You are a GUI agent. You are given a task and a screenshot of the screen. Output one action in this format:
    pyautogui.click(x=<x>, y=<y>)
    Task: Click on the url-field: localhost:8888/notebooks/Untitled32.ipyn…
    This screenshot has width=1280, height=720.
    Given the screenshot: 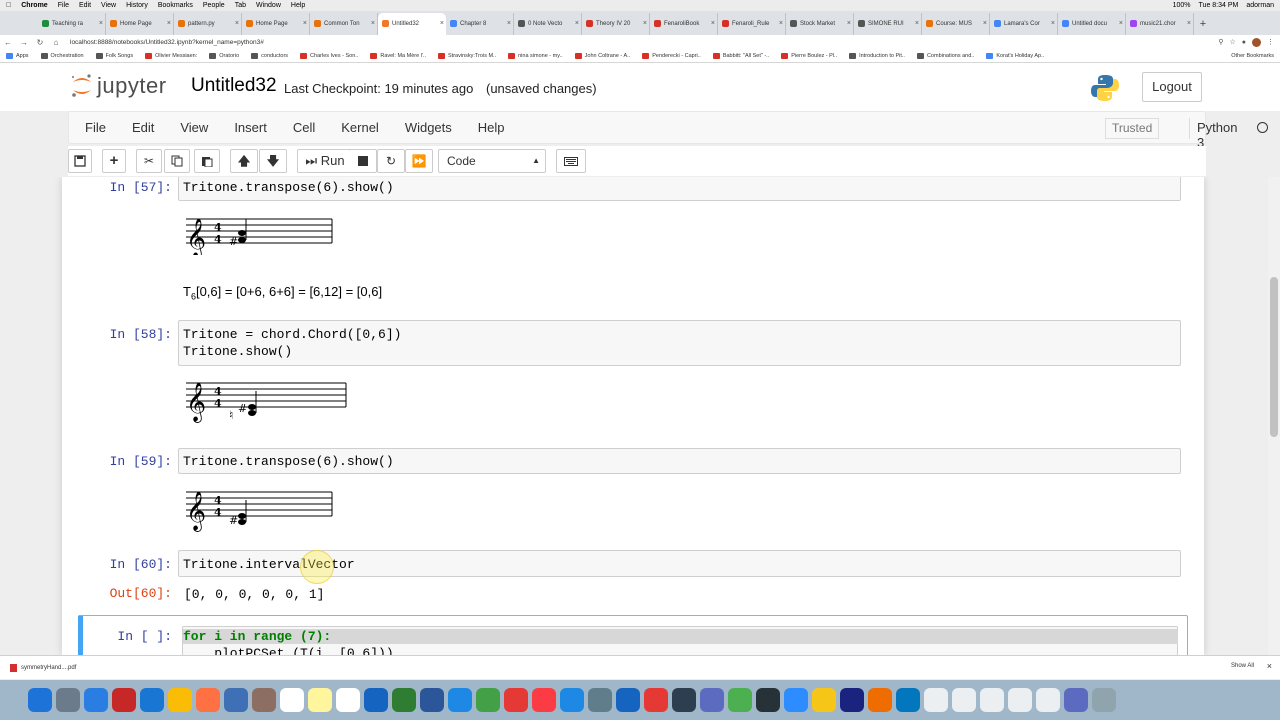 What is the action you would take?
    pyautogui.click(x=167, y=42)
    